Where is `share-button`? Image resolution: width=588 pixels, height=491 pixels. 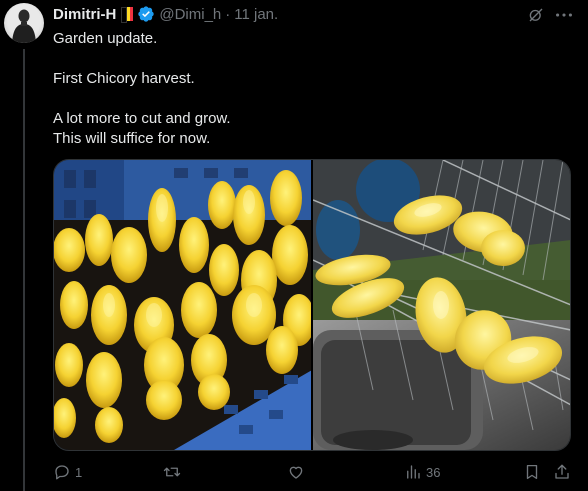 share-button is located at coordinates (562, 472).